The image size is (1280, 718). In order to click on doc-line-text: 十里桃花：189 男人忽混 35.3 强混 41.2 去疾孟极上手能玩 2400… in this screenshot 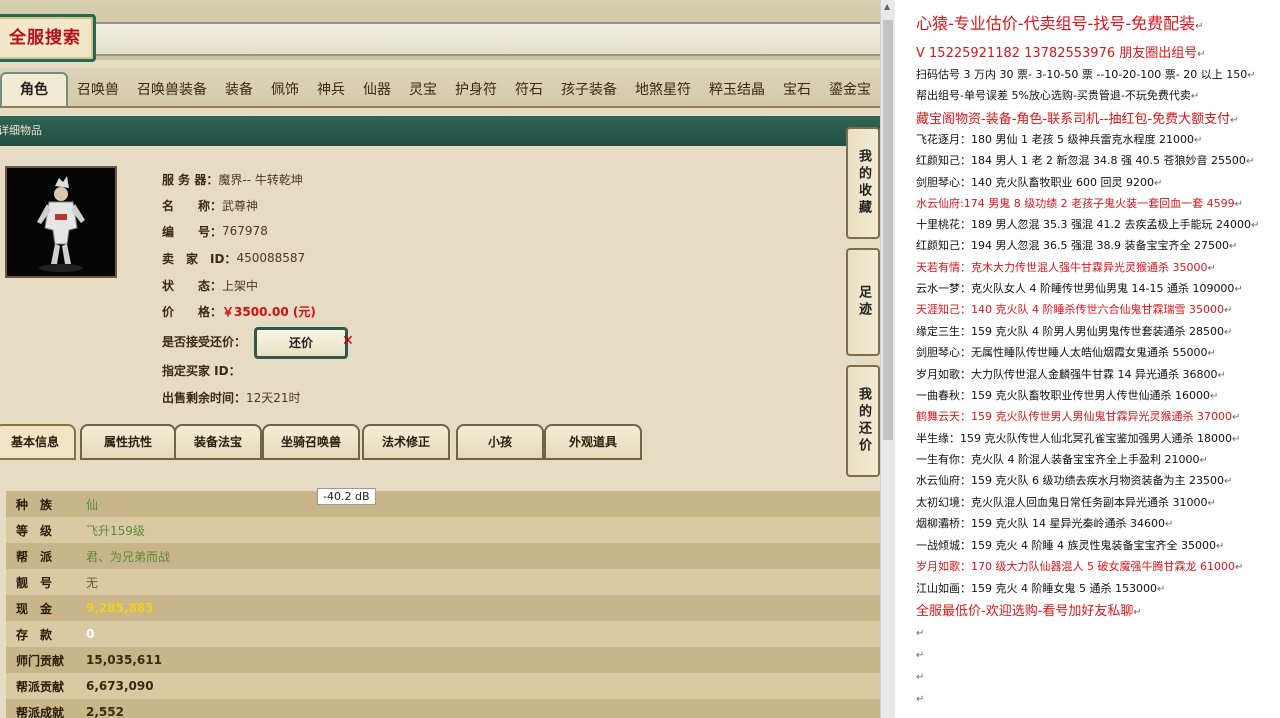, I will do `click(1083, 224)`.